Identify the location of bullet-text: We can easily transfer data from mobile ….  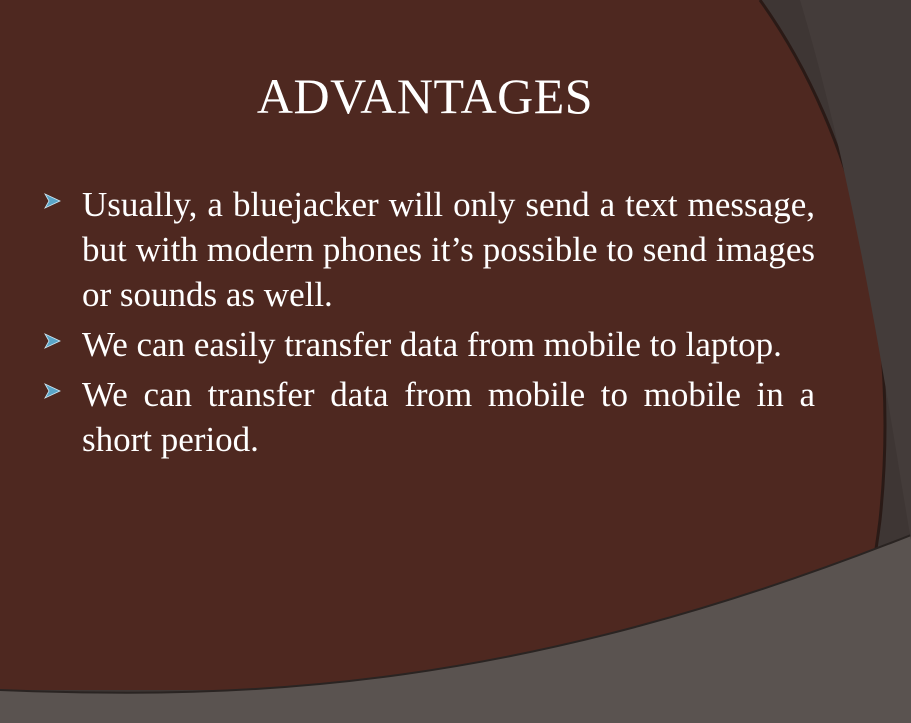
(432, 344).